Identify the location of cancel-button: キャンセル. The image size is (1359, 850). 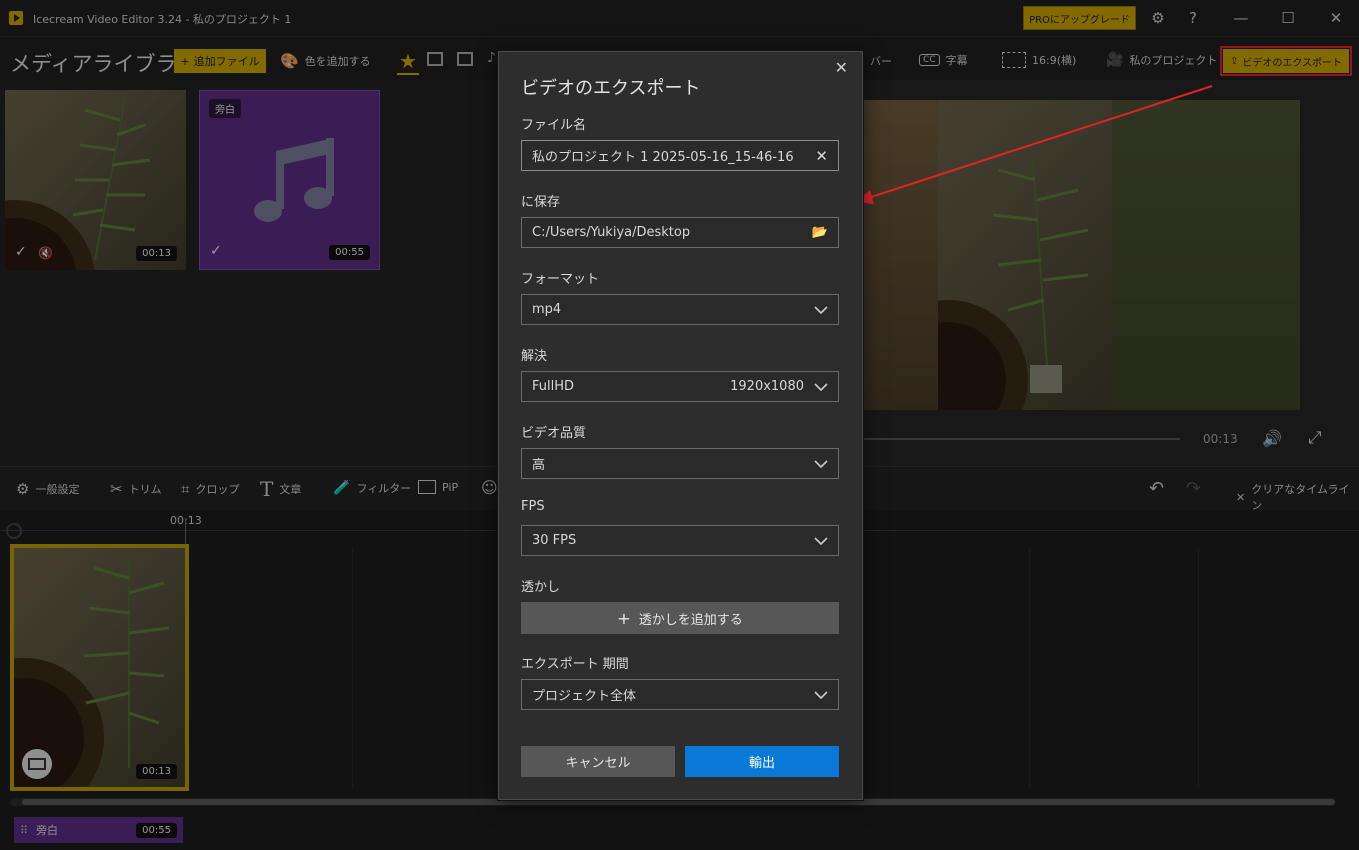
(598, 761).